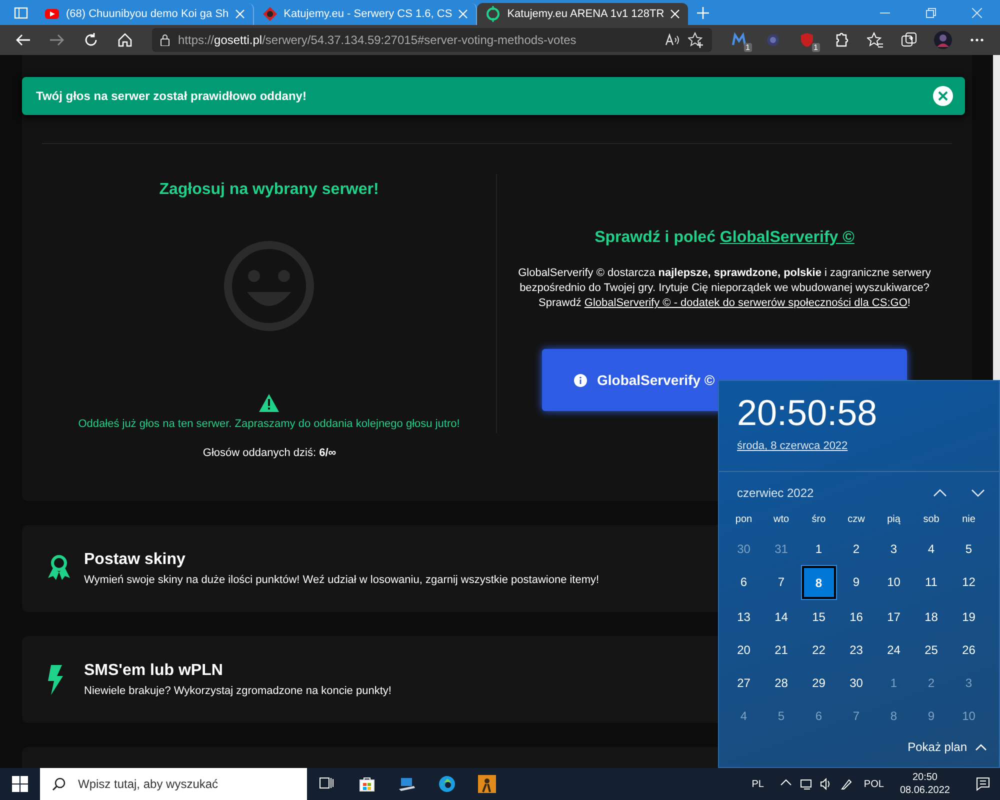  Describe the element at coordinates (968, 520) in the screenshot. I see `weekday-label: nie` at that location.